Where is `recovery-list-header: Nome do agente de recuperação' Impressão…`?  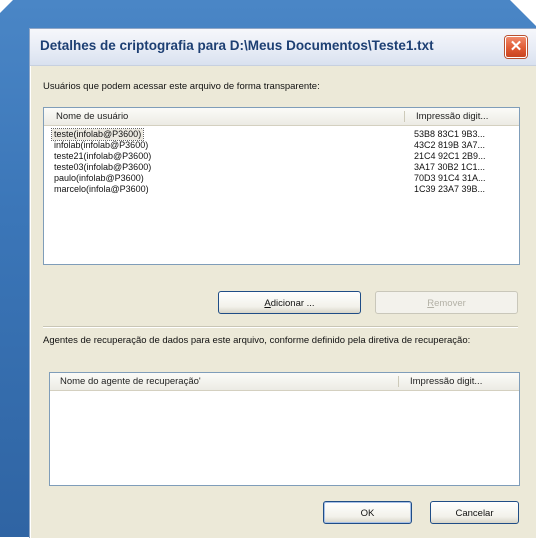
recovery-list-header: Nome do agente de recuperação' Impressão… is located at coordinates (284, 382).